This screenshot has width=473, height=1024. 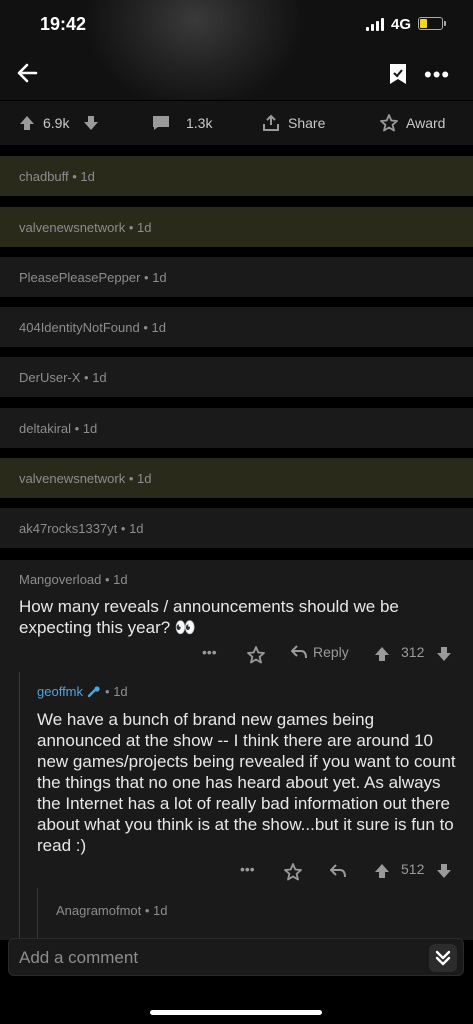 I want to click on award-label: Award, so click(x=426, y=123).